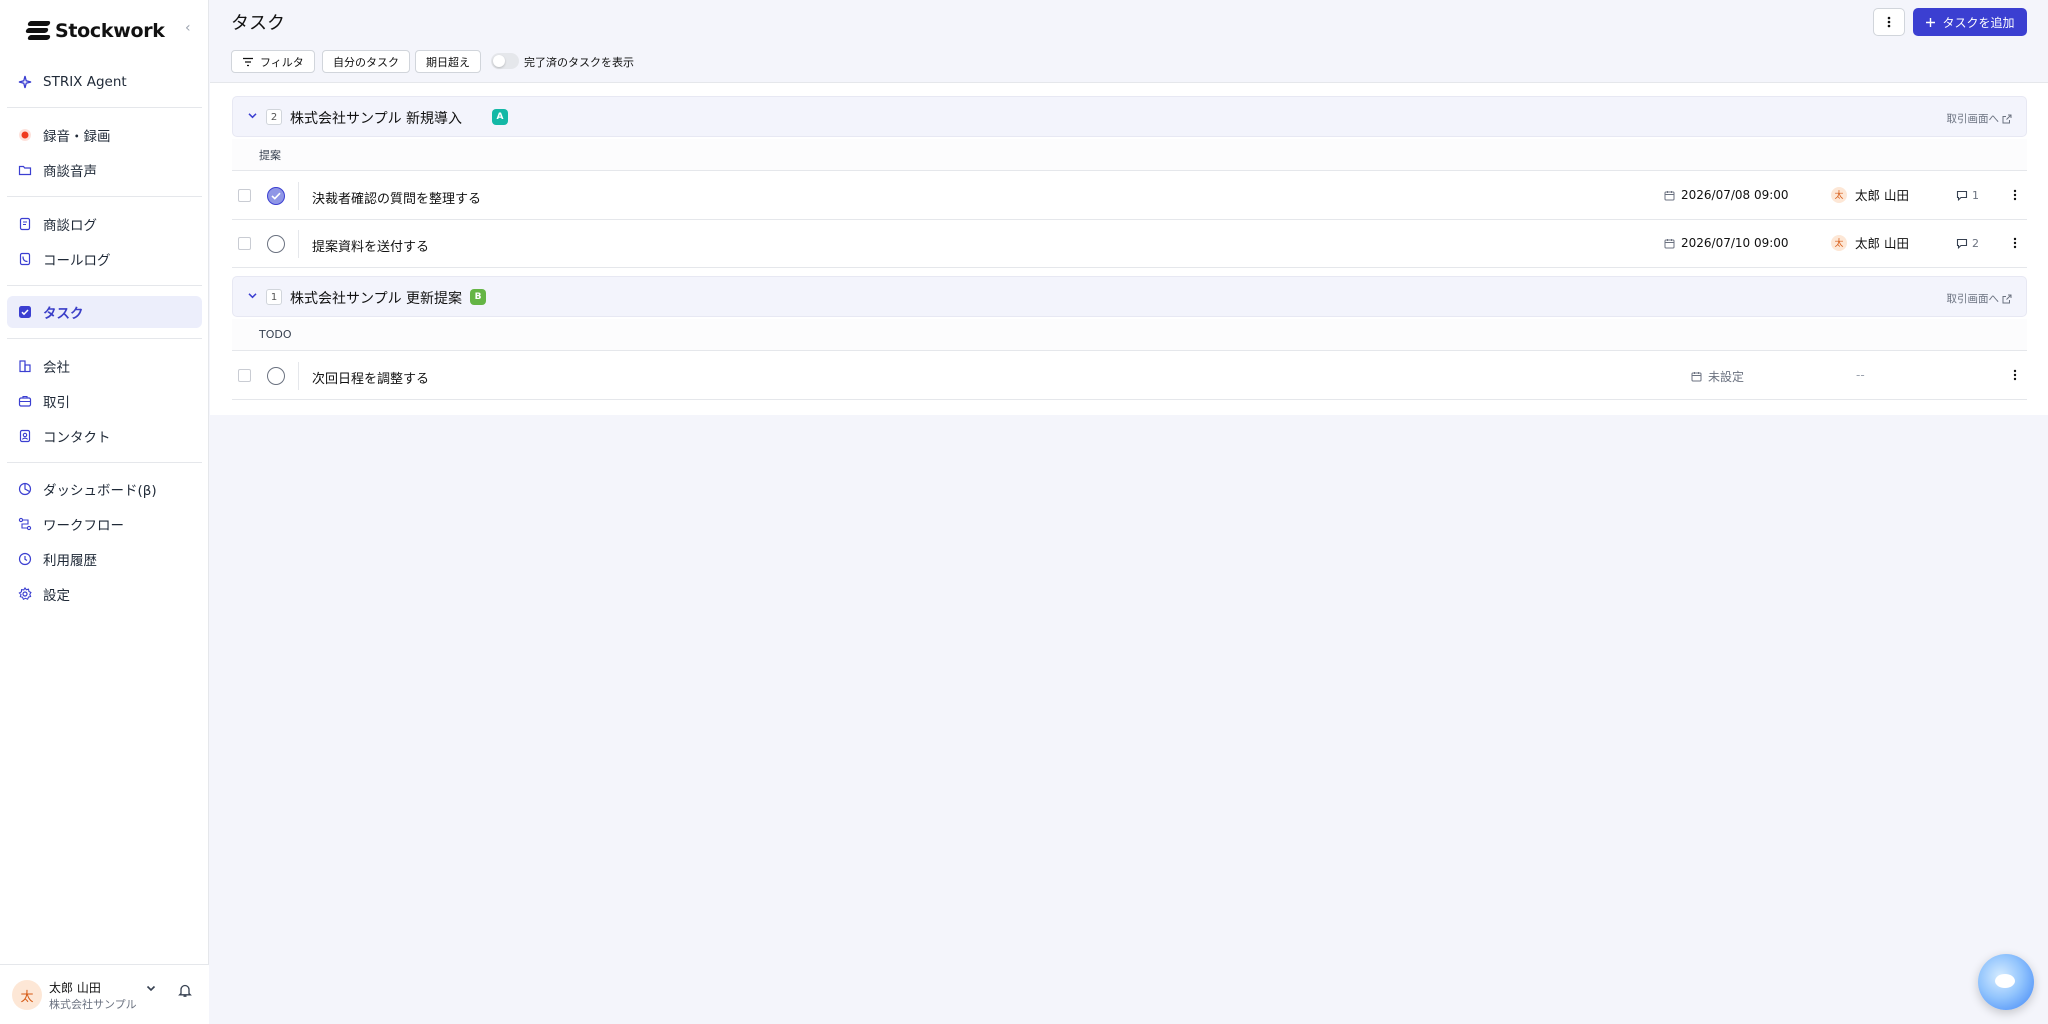 The height and width of the screenshot is (1024, 2048). Describe the element at coordinates (185, 992) in the screenshot. I see `bell-icon` at that location.